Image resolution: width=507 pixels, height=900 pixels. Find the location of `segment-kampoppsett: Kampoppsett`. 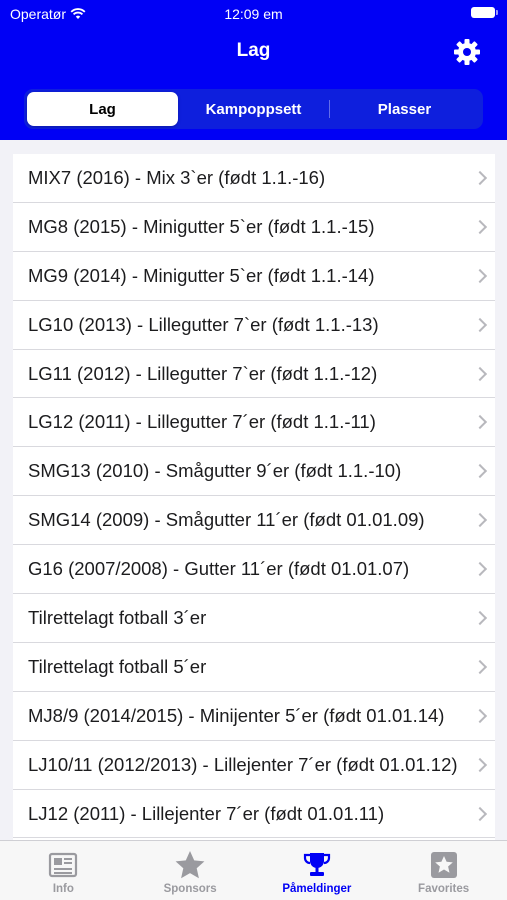

segment-kampoppsett: Kampoppsett is located at coordinates (253, 109).